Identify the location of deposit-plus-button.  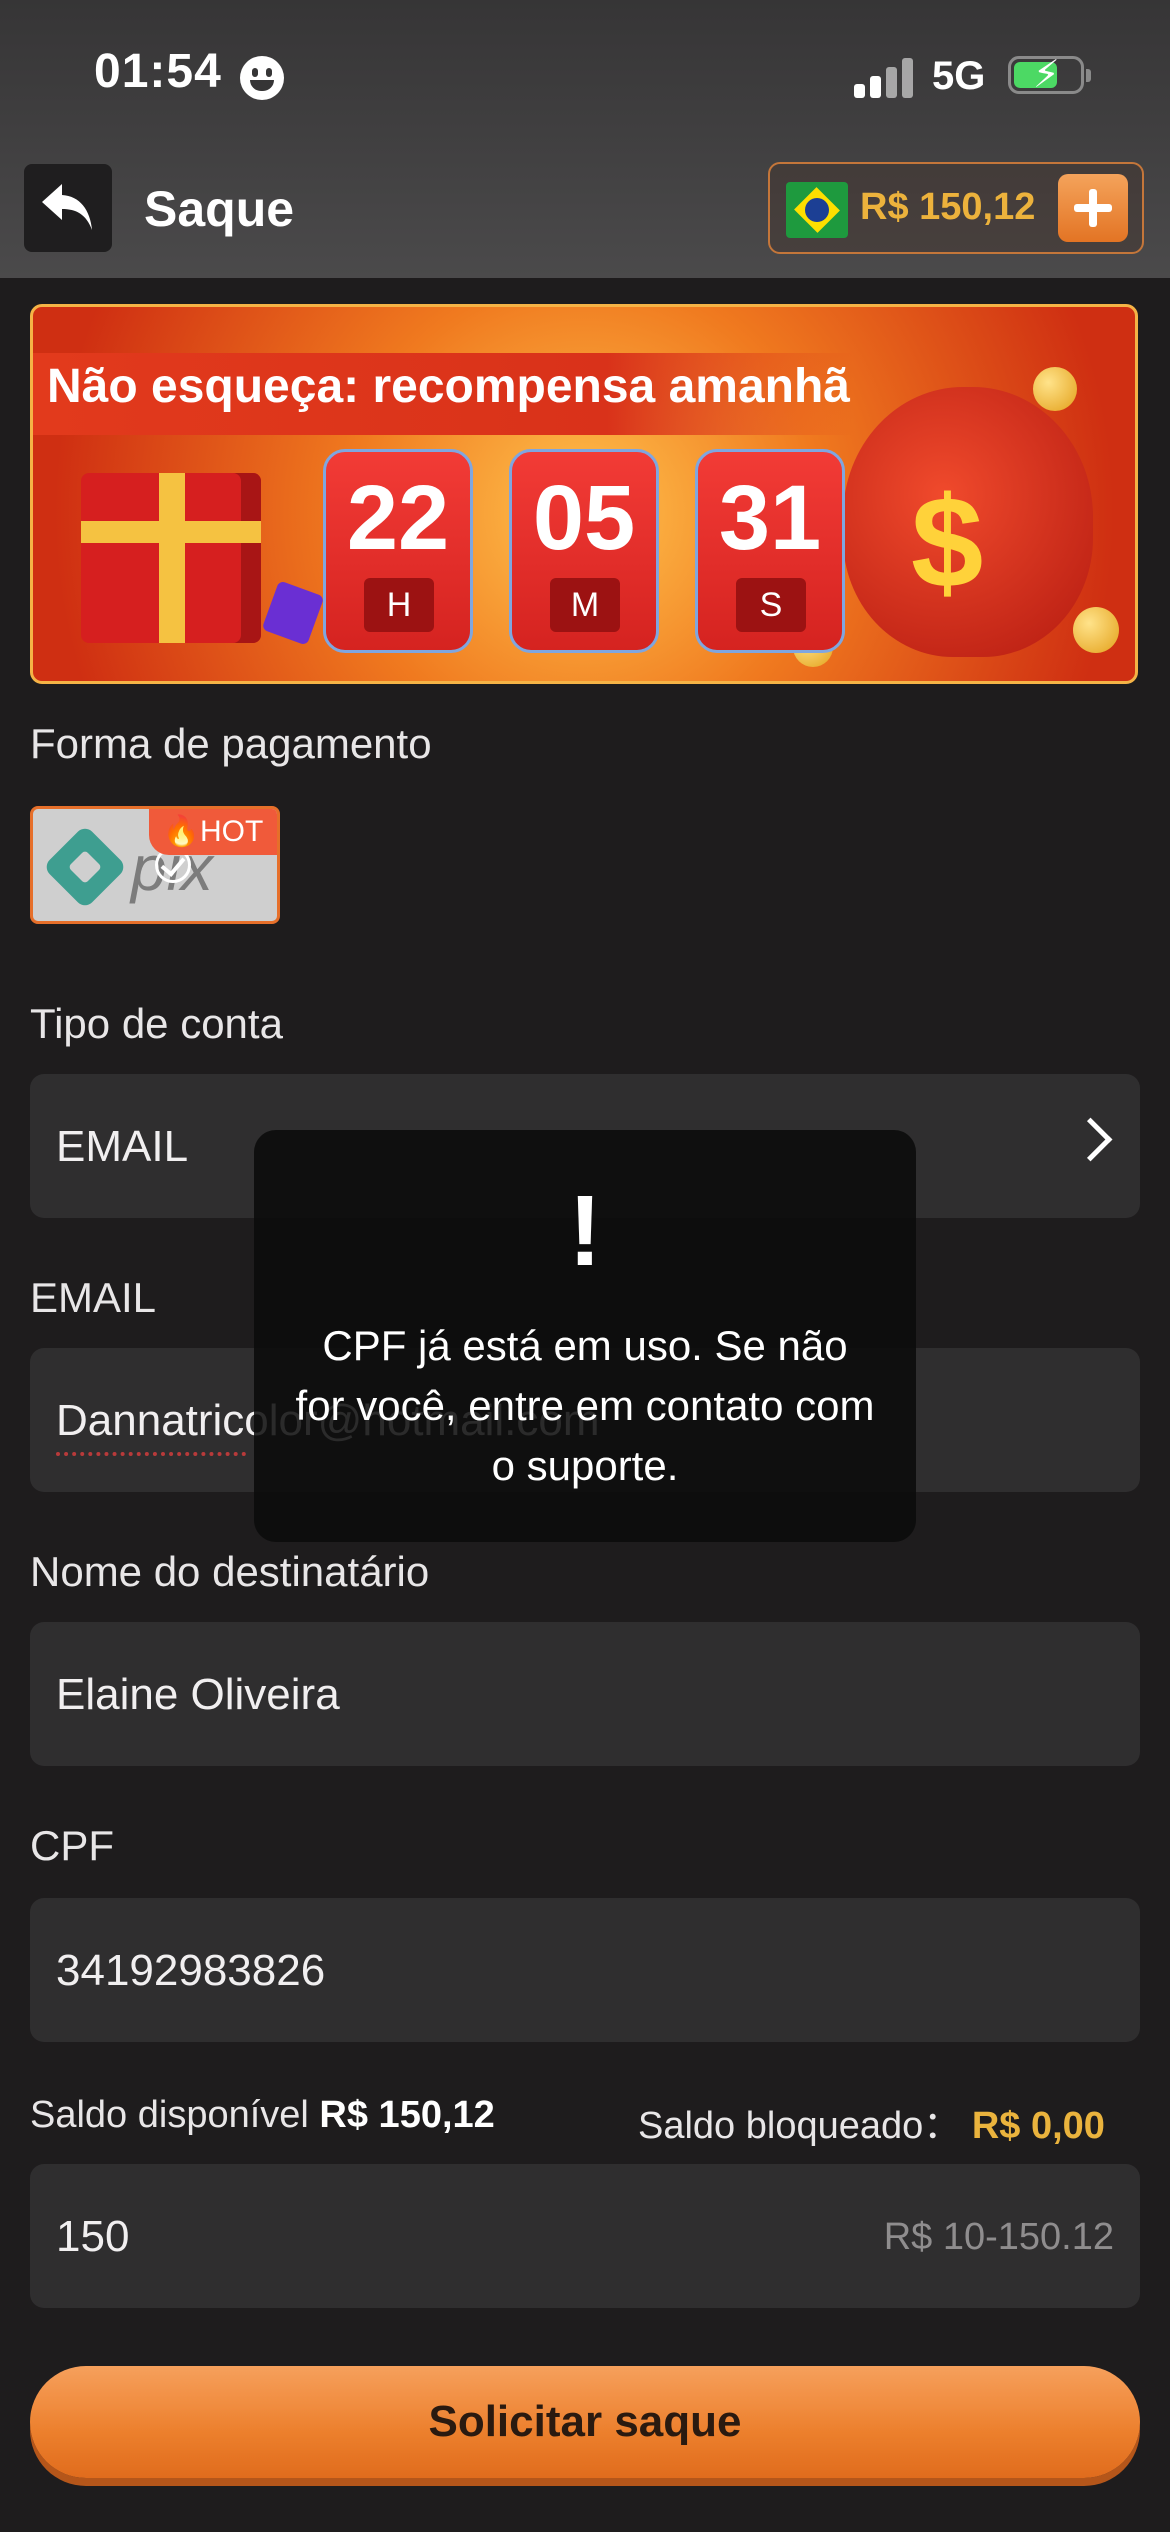
(1093, 208).